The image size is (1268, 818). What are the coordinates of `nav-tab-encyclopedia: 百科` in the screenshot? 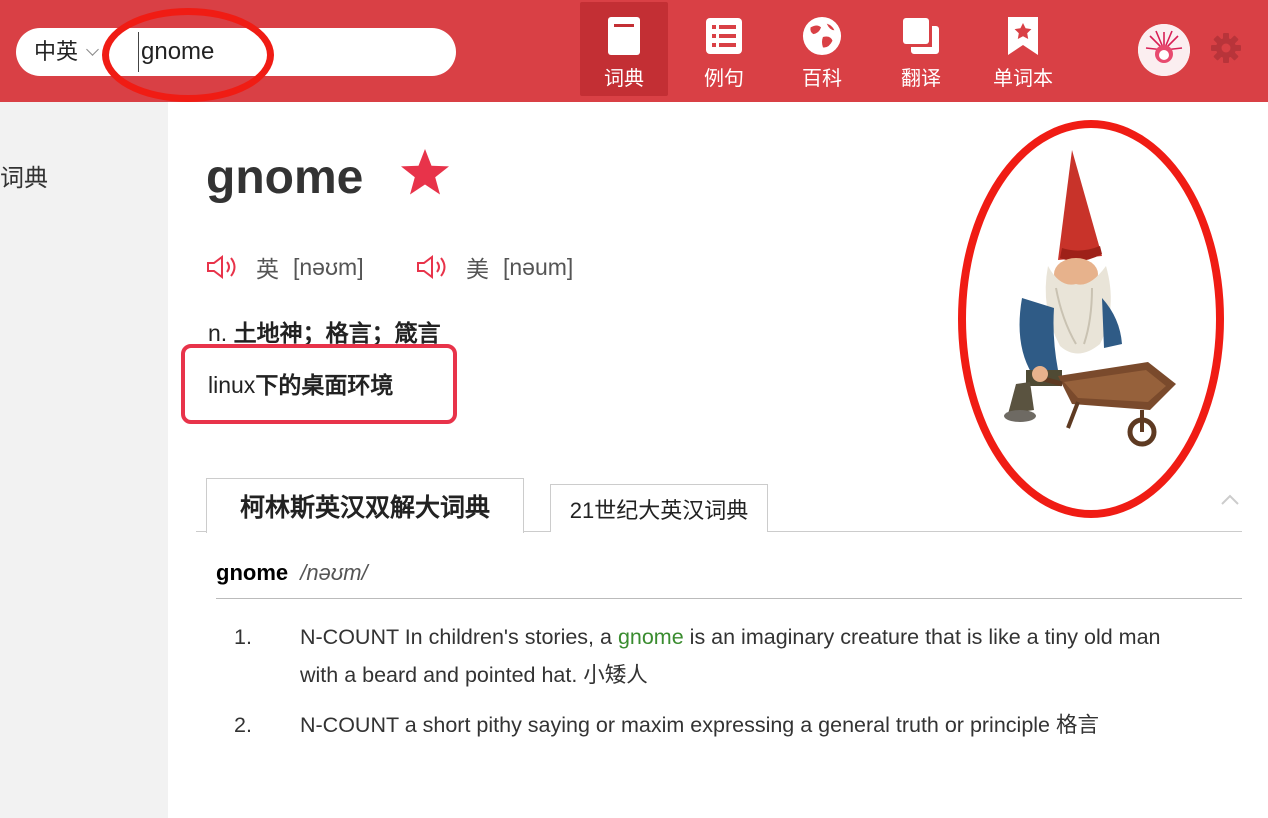 It's located at (822, 49).